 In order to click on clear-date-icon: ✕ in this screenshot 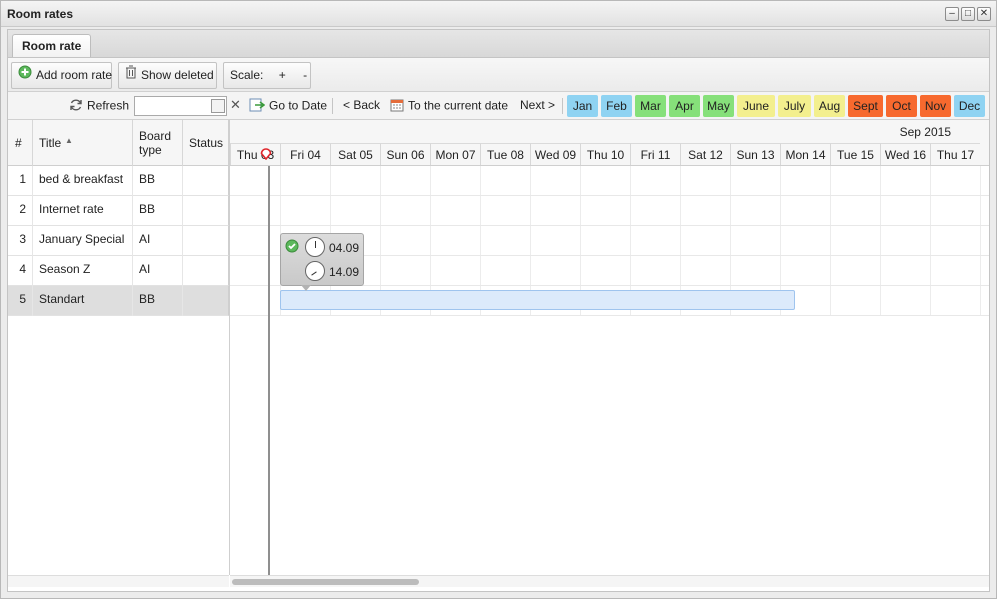, I will do `click(235, 105)`.